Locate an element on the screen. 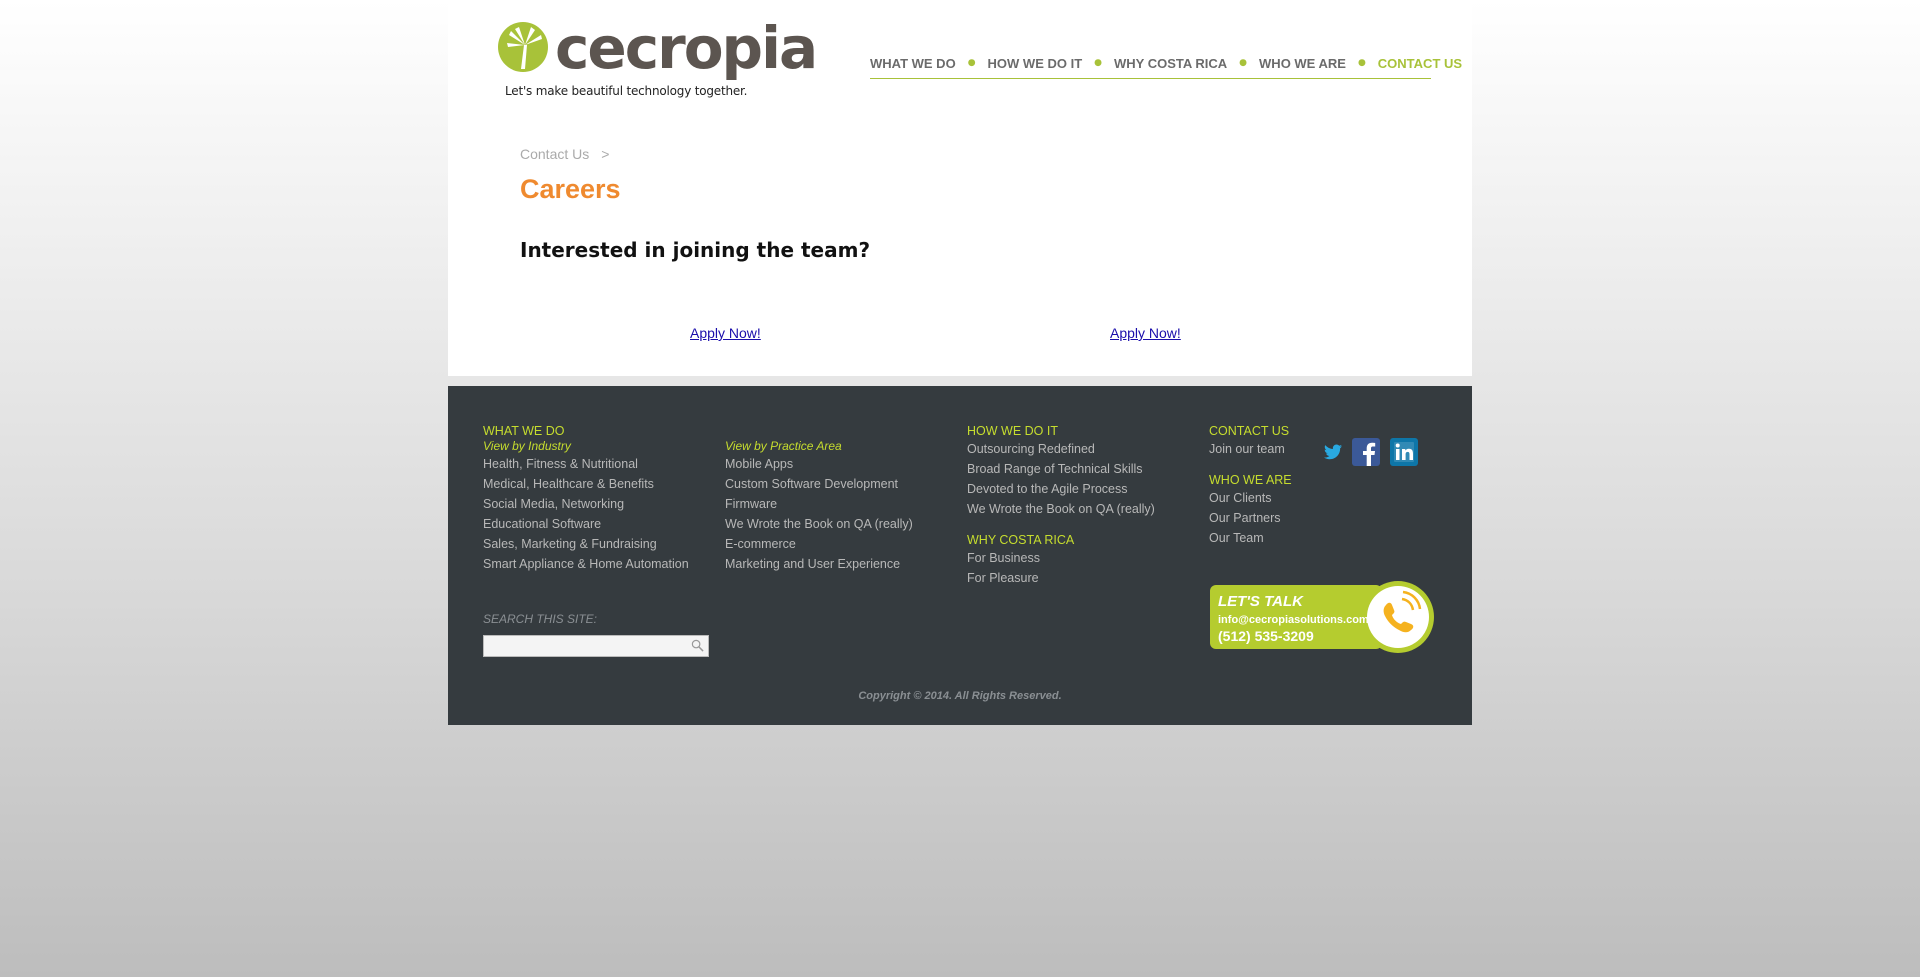 Image resolution: width=1920 pixels, height=977 pixels. footer-link: Firmware is located at coordinates (819, 504).